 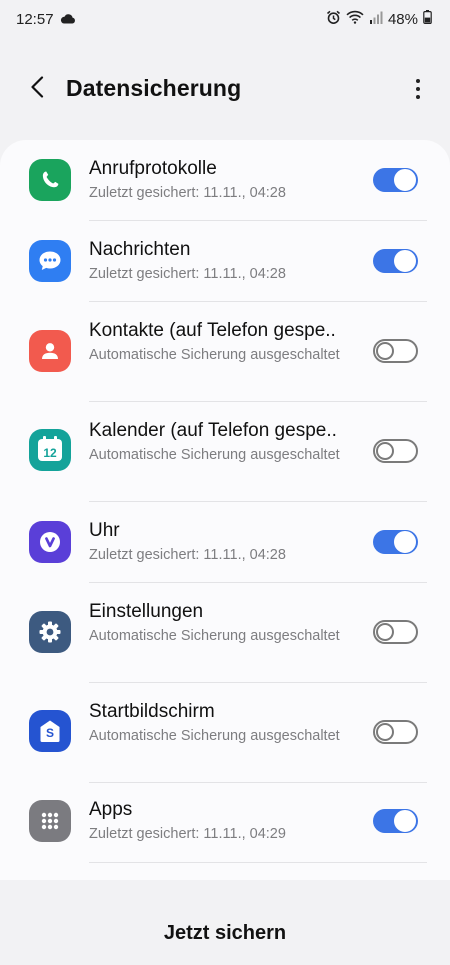 I want to click on clock-icon, so click(x=50, y=542).